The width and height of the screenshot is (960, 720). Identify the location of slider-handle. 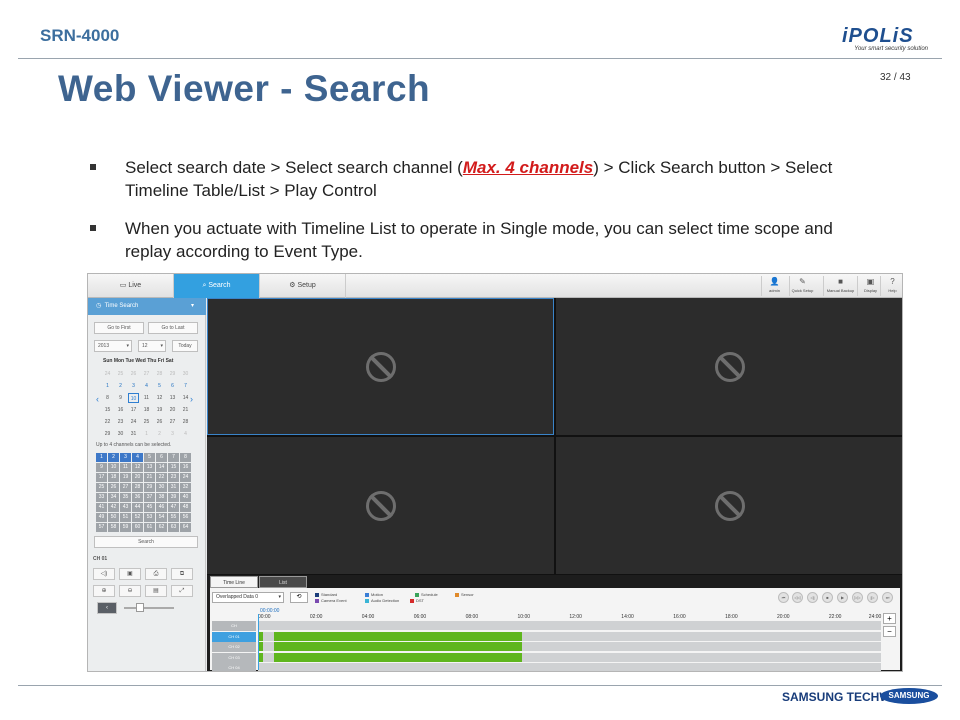
(140, 607).